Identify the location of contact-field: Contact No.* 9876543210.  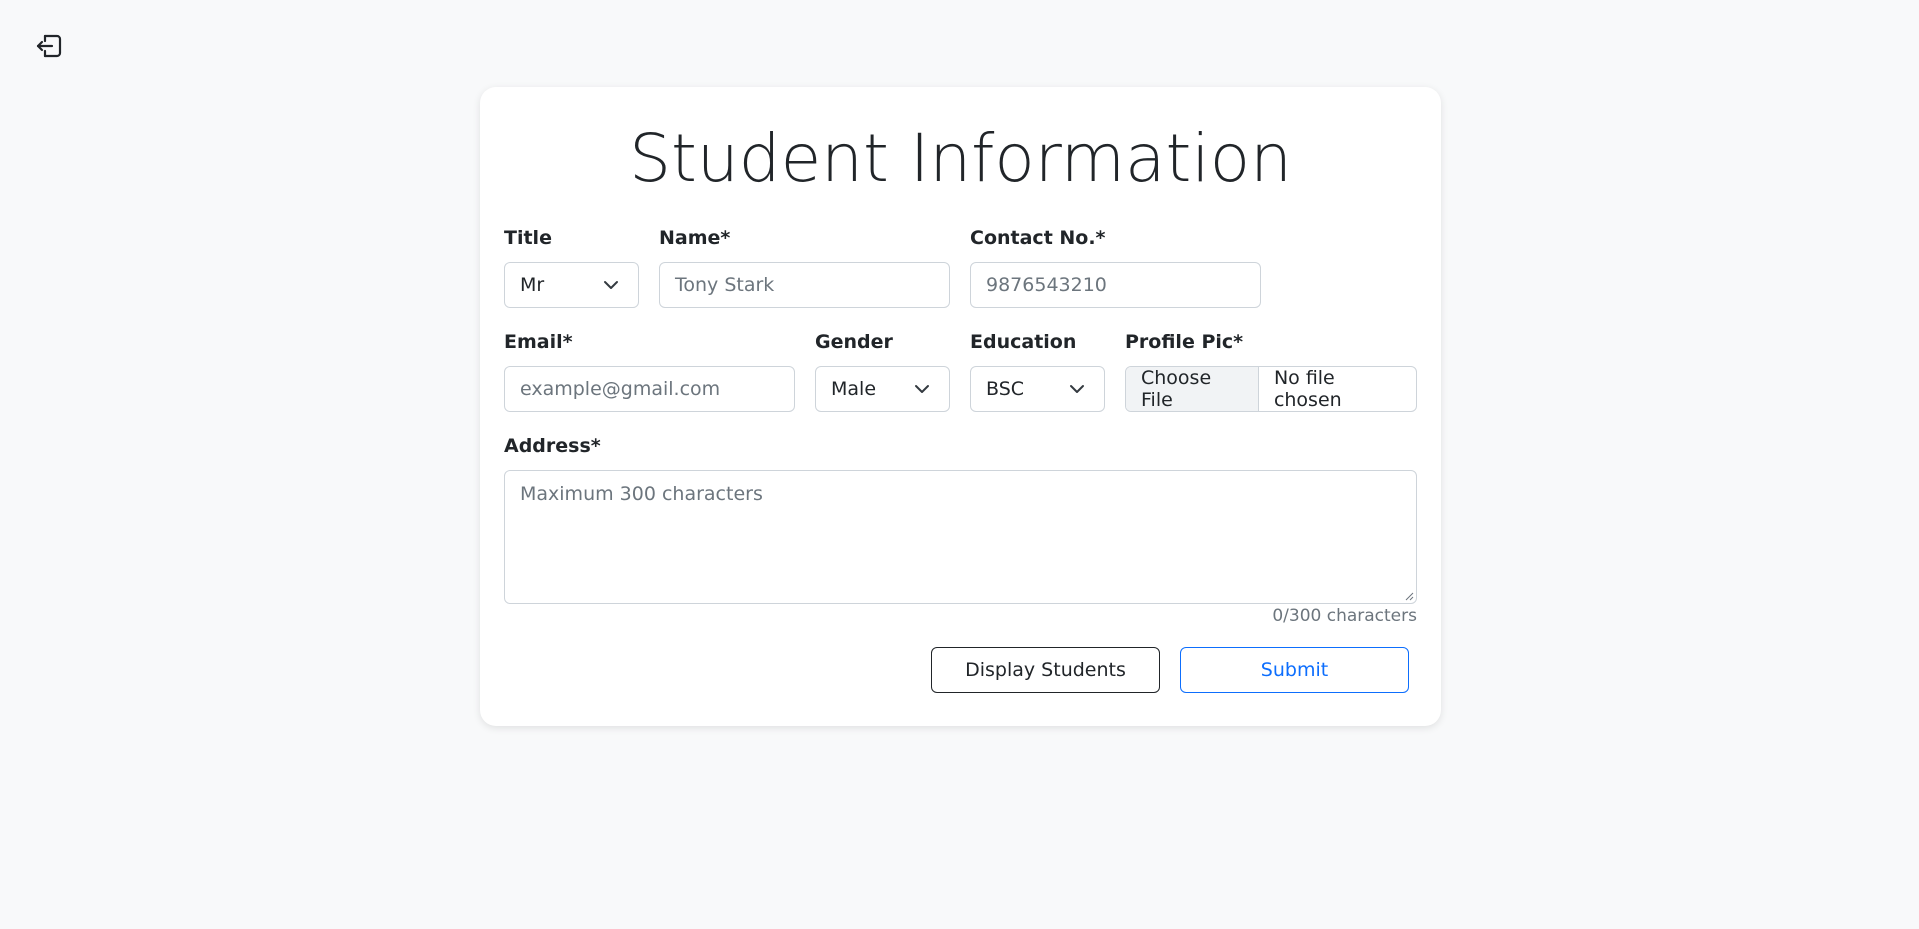
(1115, 267).